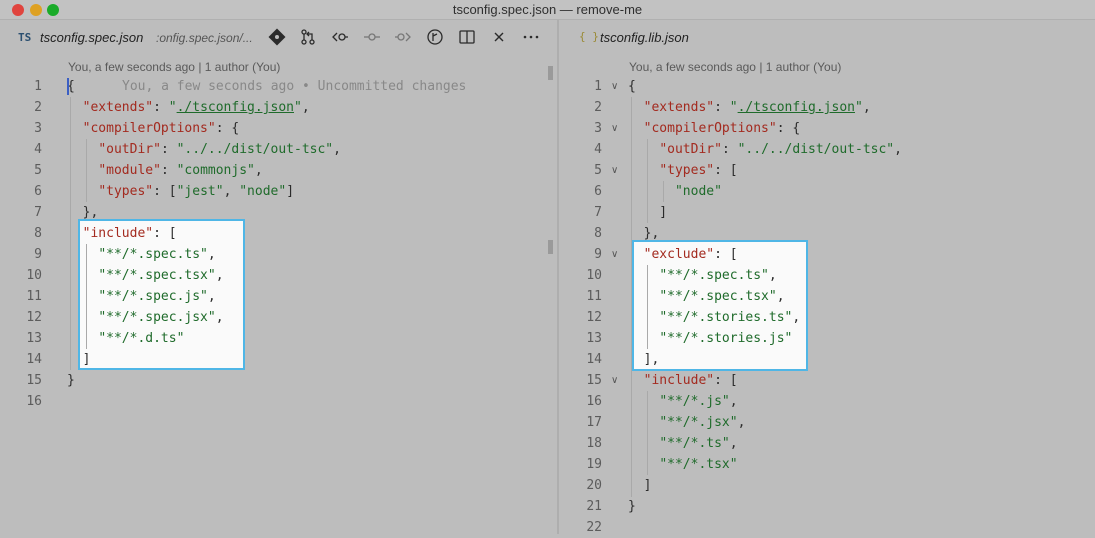 The height and width of the screenshot is (538, 1095). I want to click on window-title: tsconfig.spec.json — remove-me, so click(547, 9).